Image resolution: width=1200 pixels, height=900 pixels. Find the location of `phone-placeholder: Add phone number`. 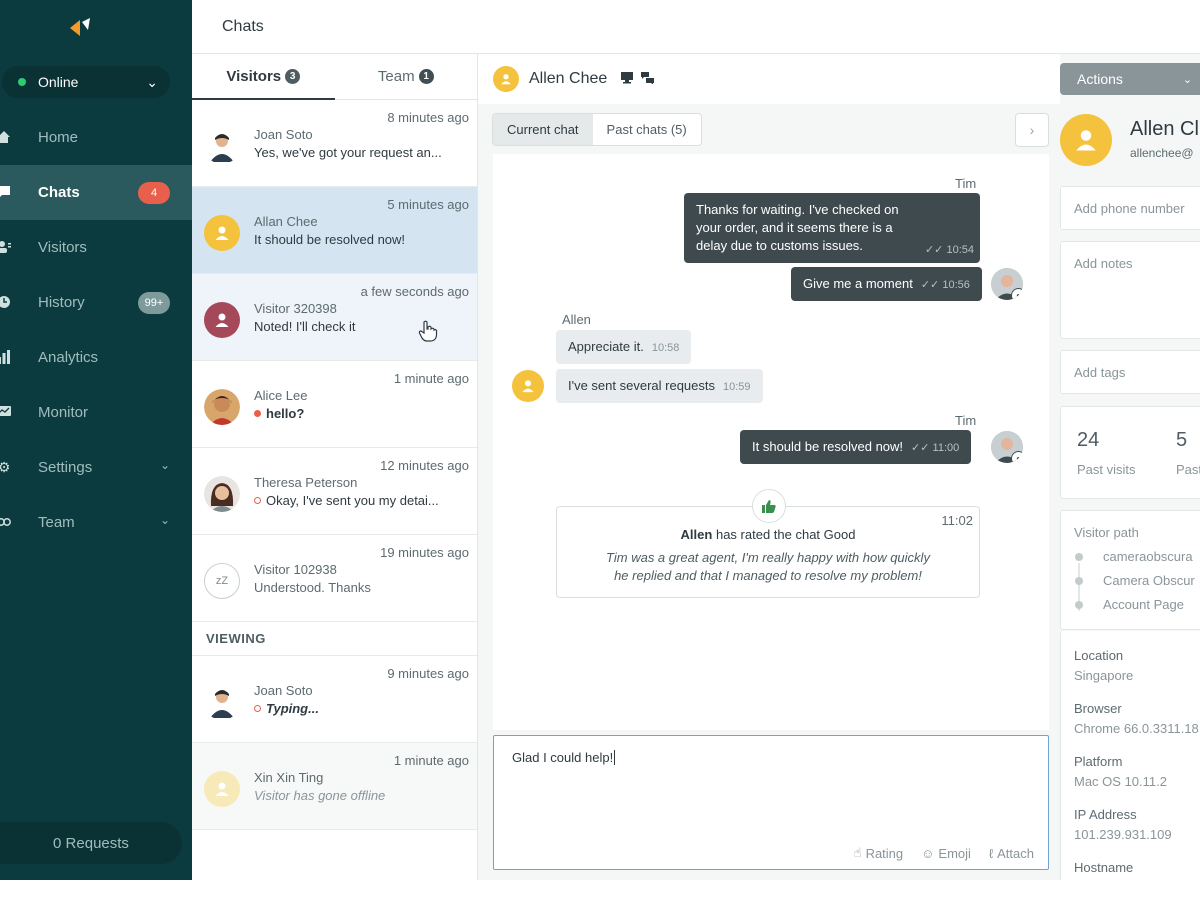

phone-placeholder: Add phone number is located at coordinates (1129, 208).